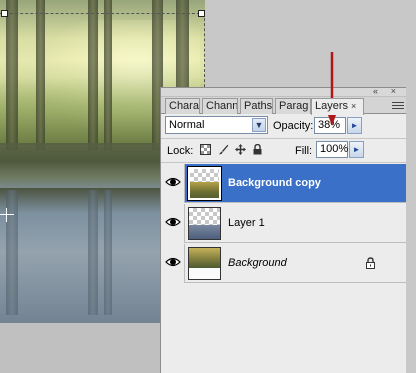 The height and width of the screenshot is (373, 416). What do you see at coordinates (187, 125) in the screenshot?
I see `blend-mode-value: Normal` at bounding box center [187, 125].